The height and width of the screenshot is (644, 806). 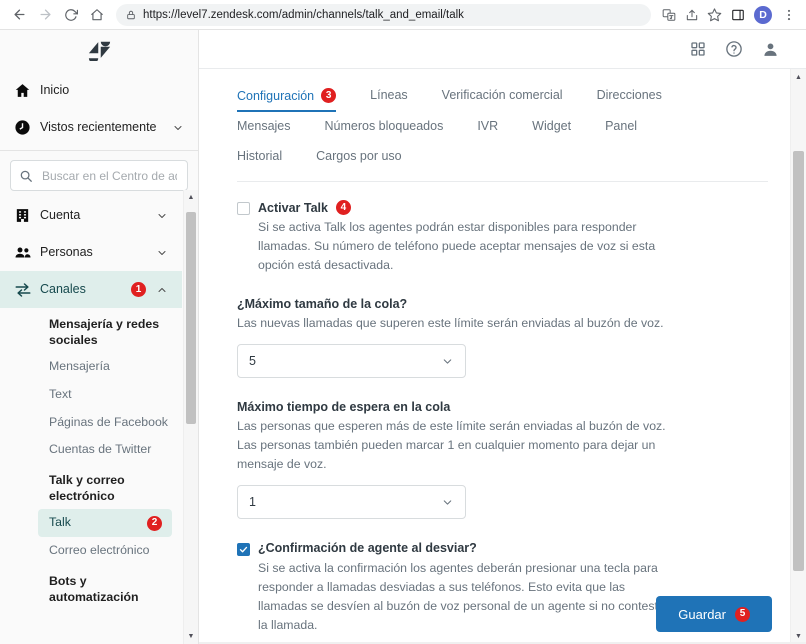 I want to click on form-footer: Guardar 5, so click(x=714, y=614).